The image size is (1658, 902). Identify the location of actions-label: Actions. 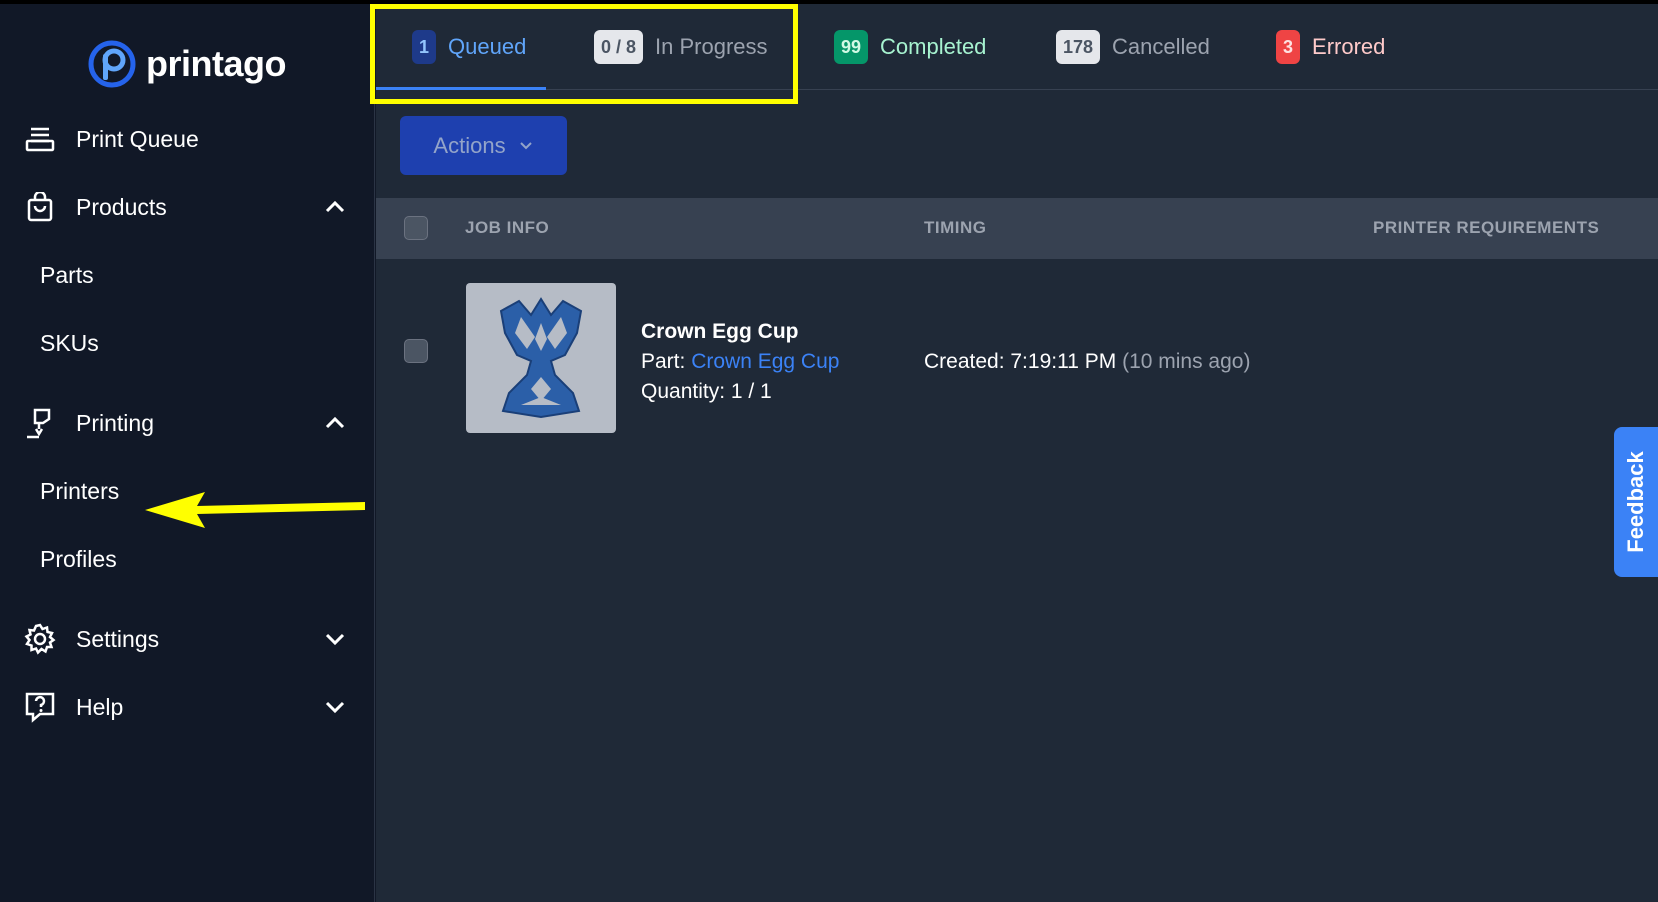
(469, 145).